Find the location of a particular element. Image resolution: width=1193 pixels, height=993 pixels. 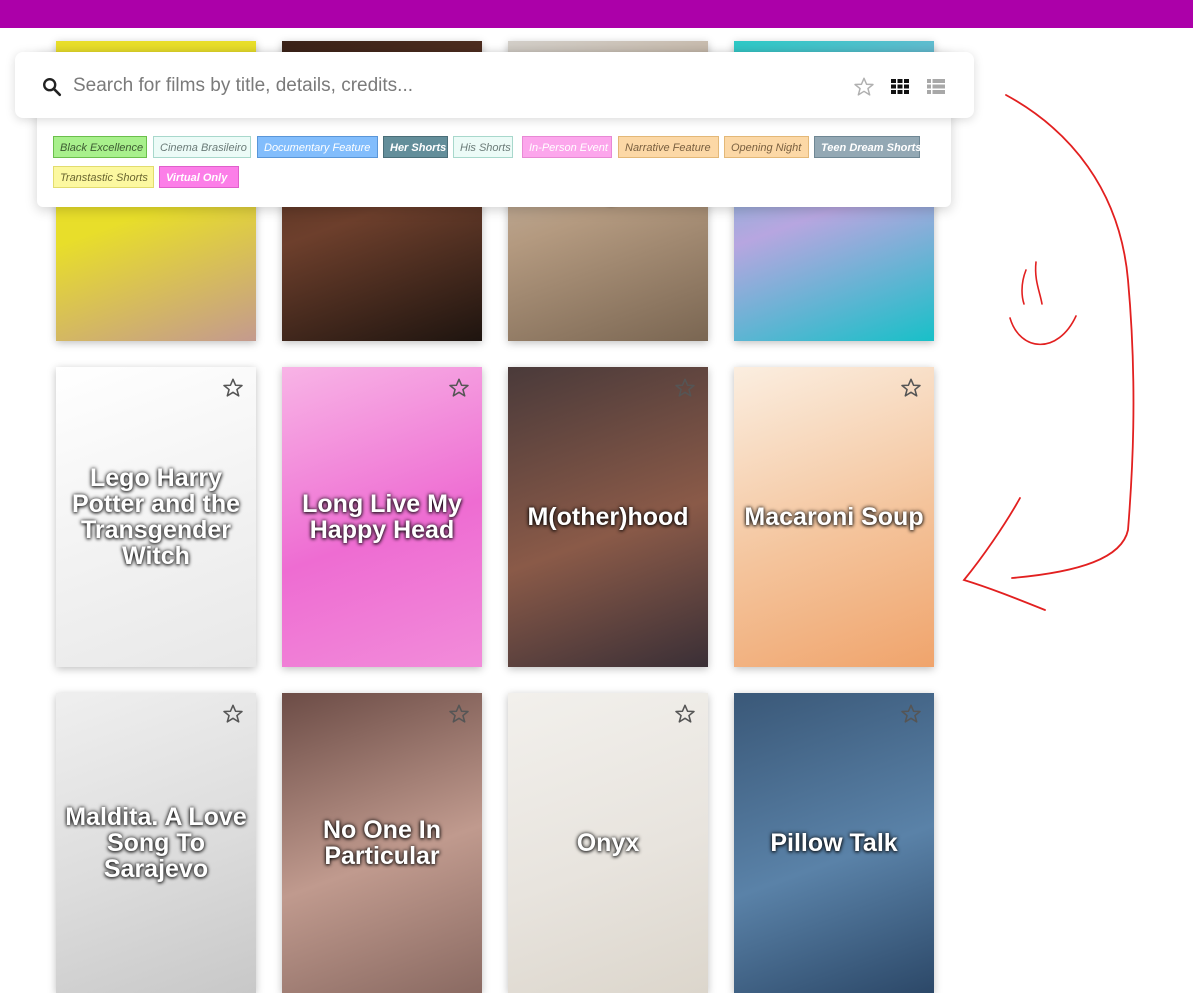

film-title: No One In Particular is located at coordinates (382, 843).